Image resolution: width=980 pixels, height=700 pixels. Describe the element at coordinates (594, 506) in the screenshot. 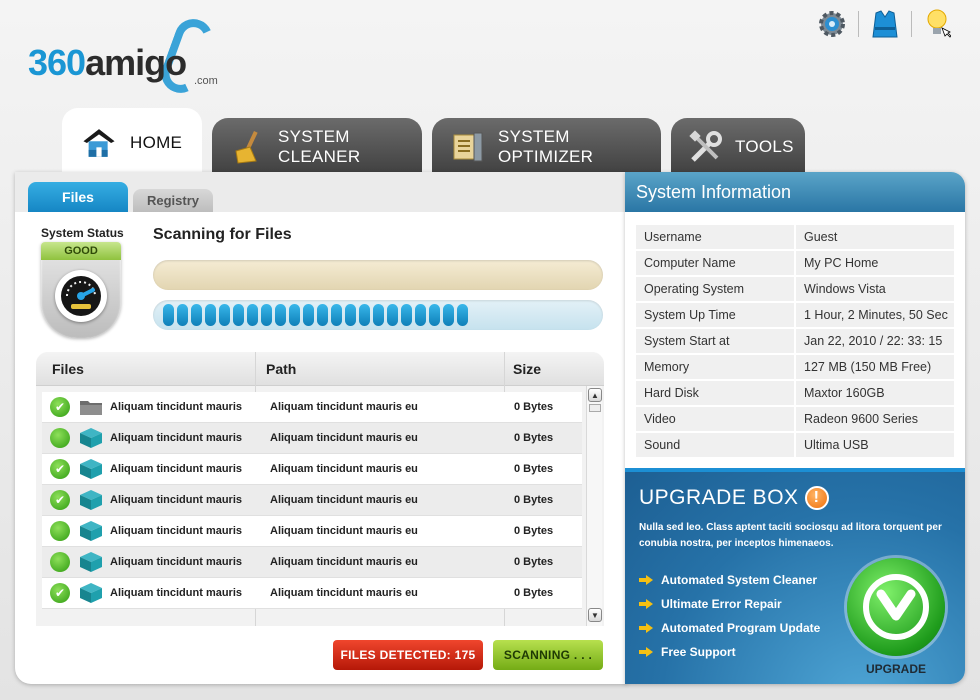

I see `table-scrollbar: ▲ ▼` at that location.